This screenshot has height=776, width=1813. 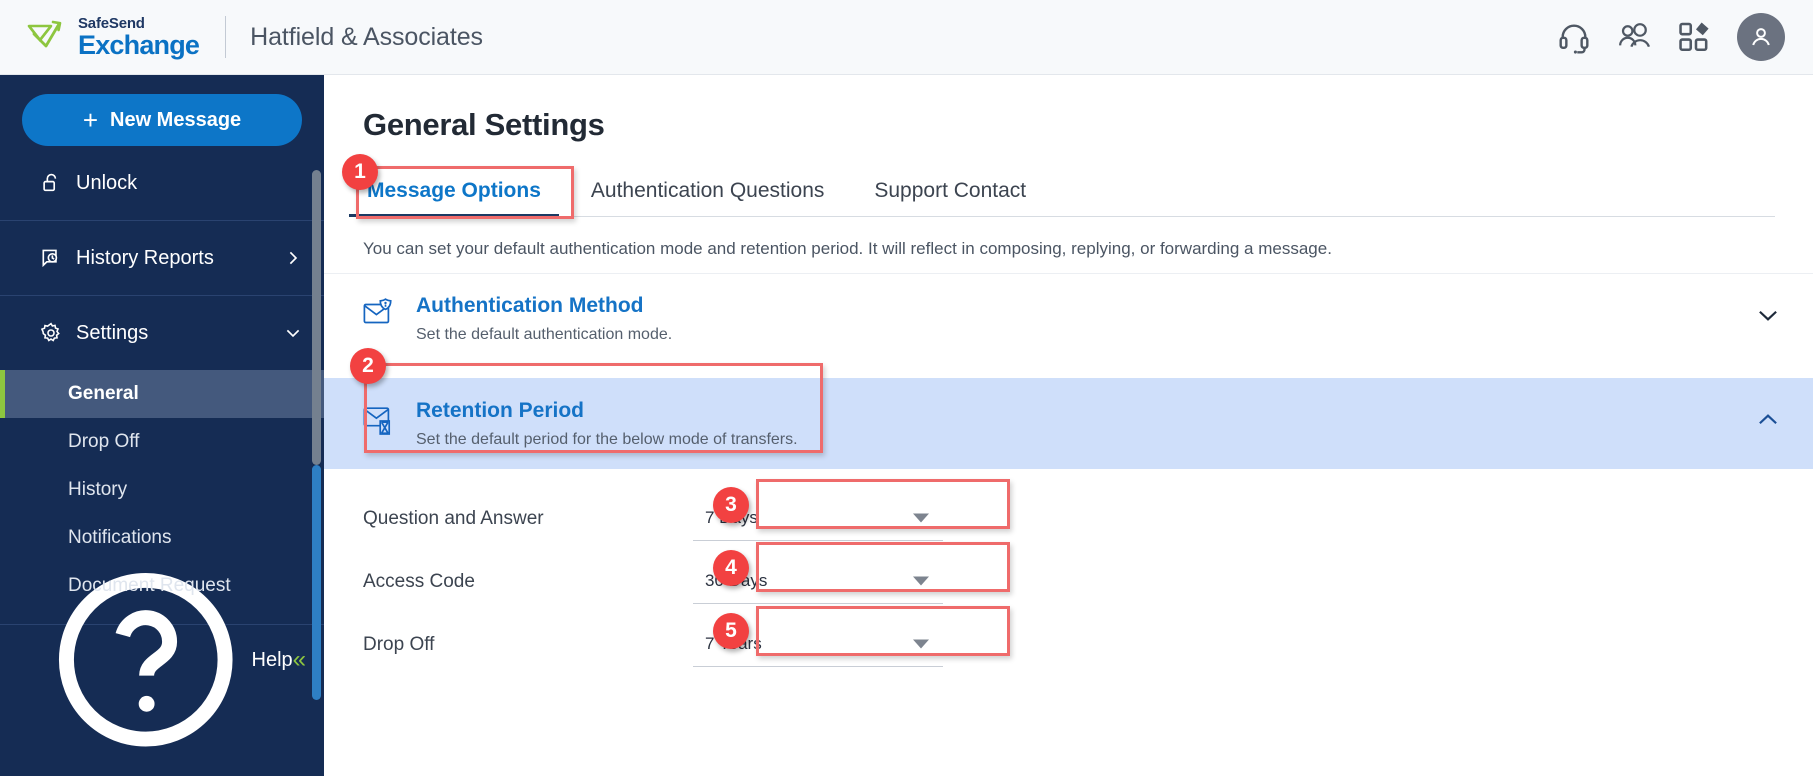 What do you see at coordinates (1671, 37) in the screenshot?
I see `header-actions` at bounding box center [1671, 37].